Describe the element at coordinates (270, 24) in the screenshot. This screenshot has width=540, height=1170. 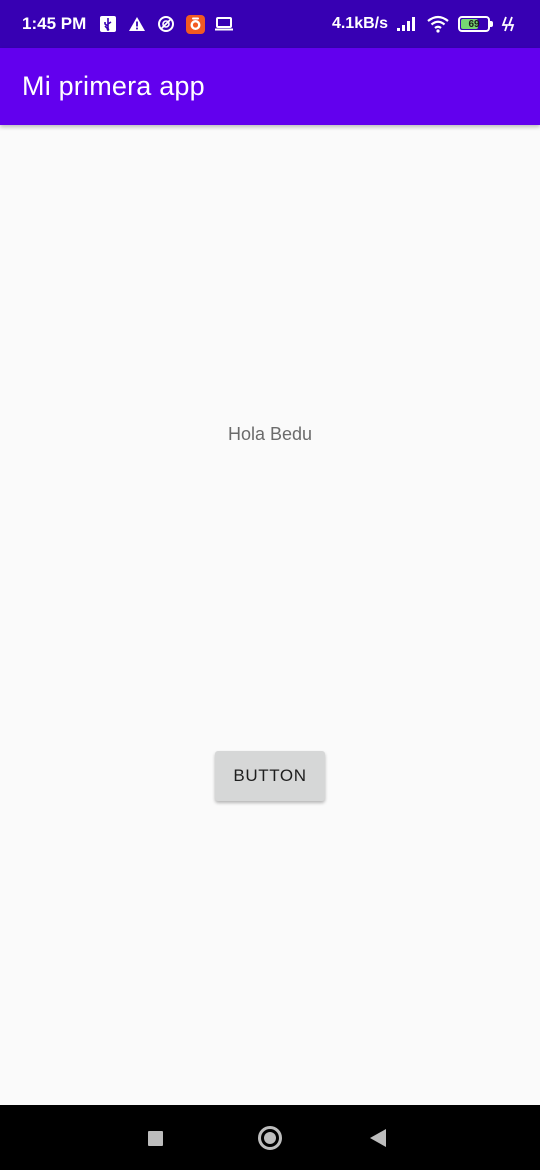
I see `status-bar: 1:45 PM 4.1kB/s 69` at that location.